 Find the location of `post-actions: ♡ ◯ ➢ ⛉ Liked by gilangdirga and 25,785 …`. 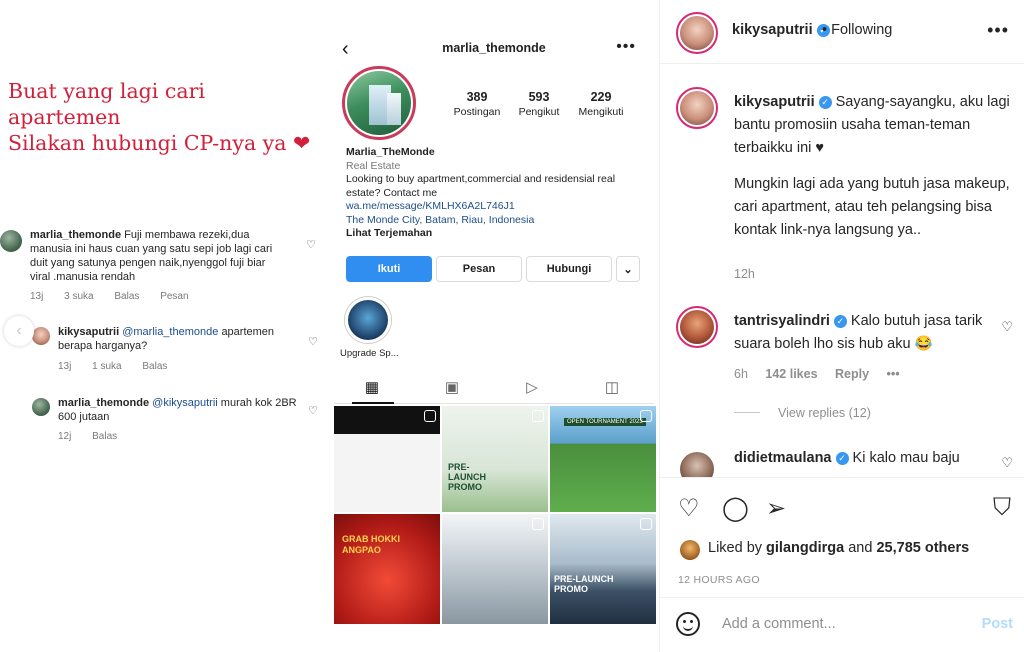

post-actions: ♡ ◯ ➢ ⛉ Liked by gilangdirga and 25,785 … is located at coordinates (842, 564).